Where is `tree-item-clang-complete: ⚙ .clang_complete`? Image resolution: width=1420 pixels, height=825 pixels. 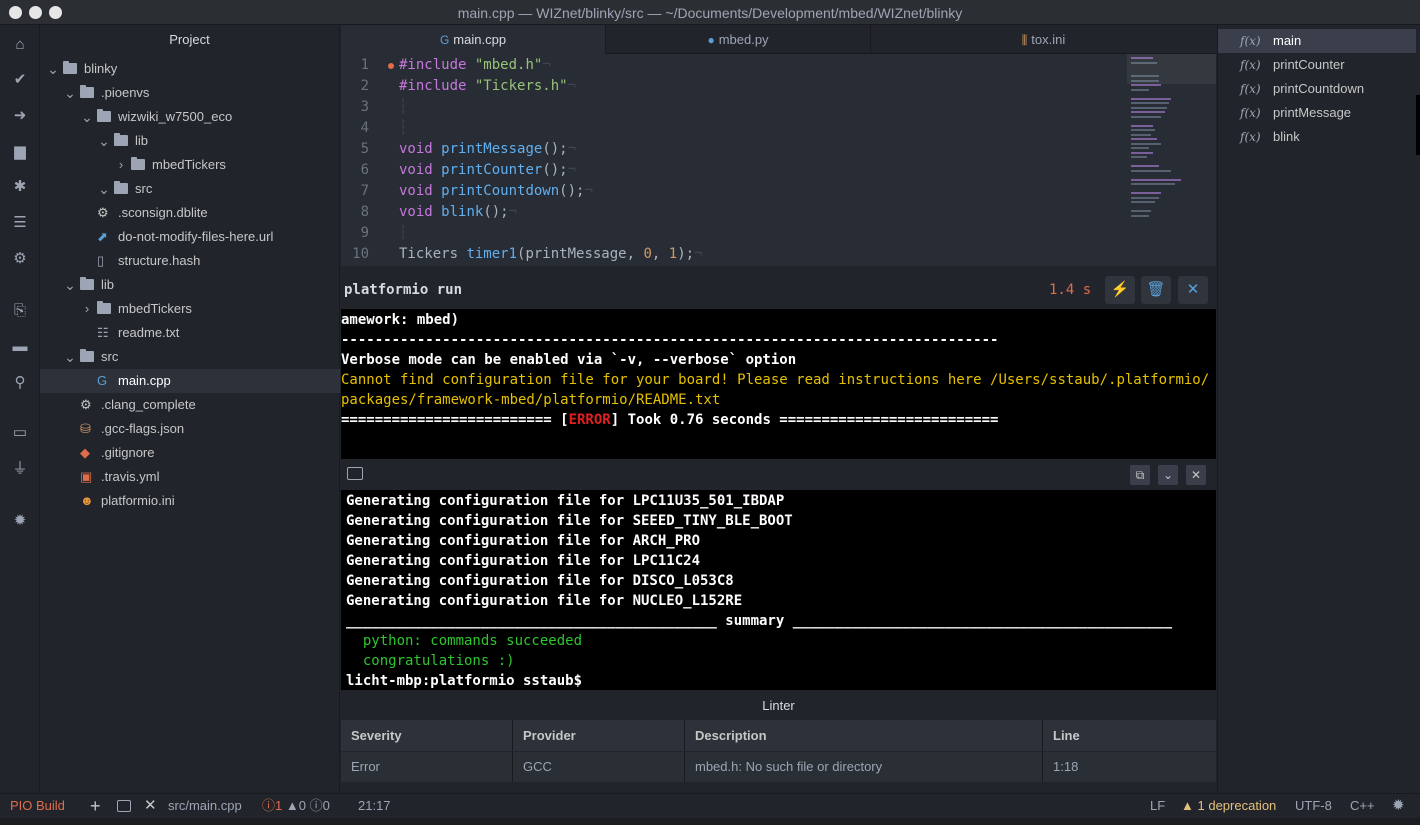
tree-item-clang-complete: ⚙ .clang_complete is located at coordinates (190, 405).